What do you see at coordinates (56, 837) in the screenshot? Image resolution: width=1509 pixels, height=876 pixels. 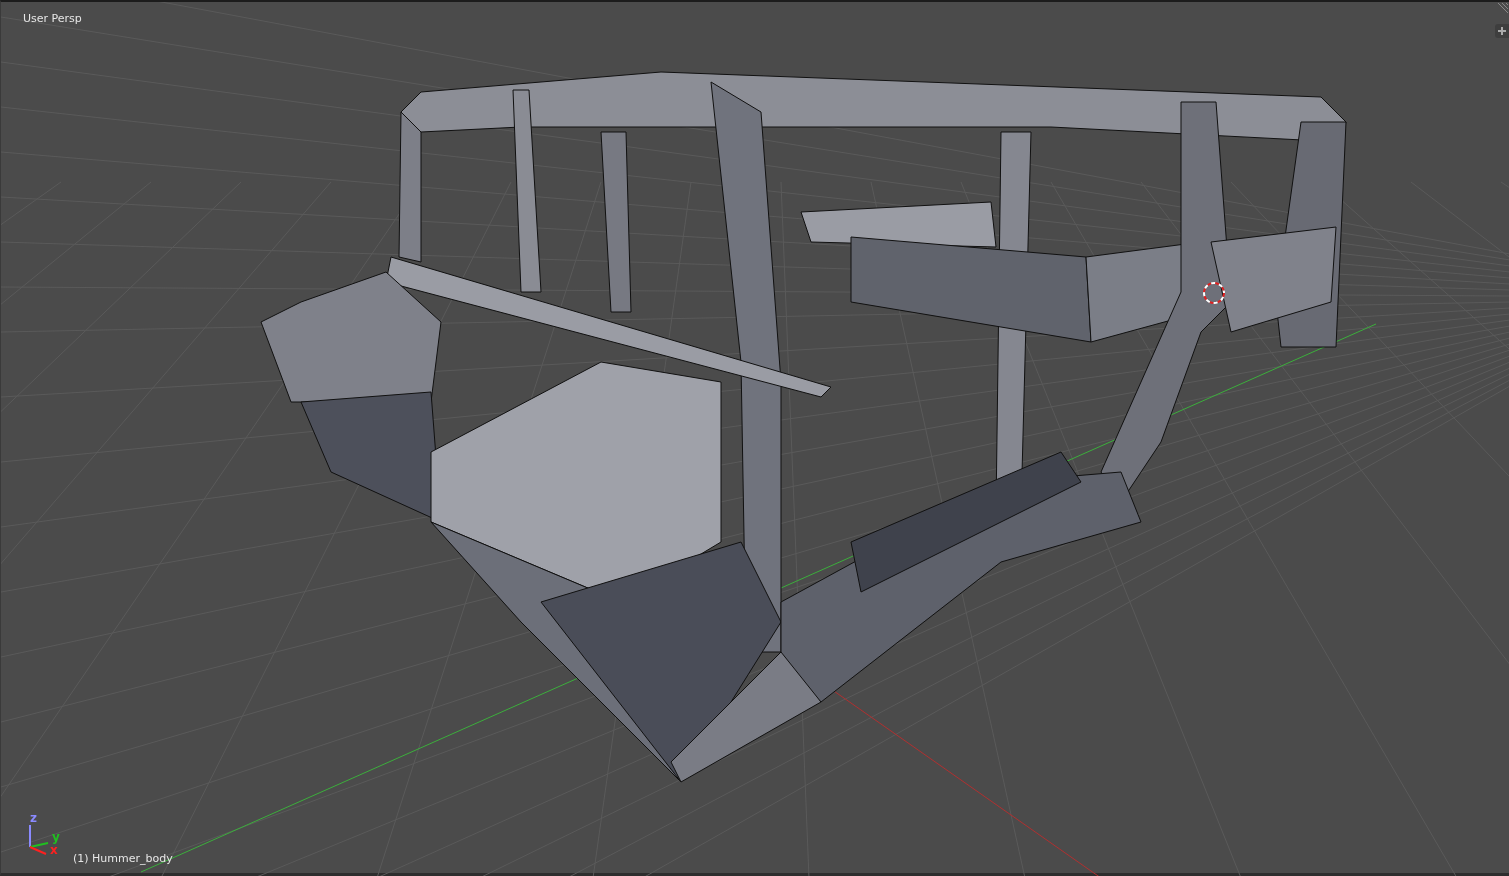 I see `axis-label: y` at bounding box center [56, 837].